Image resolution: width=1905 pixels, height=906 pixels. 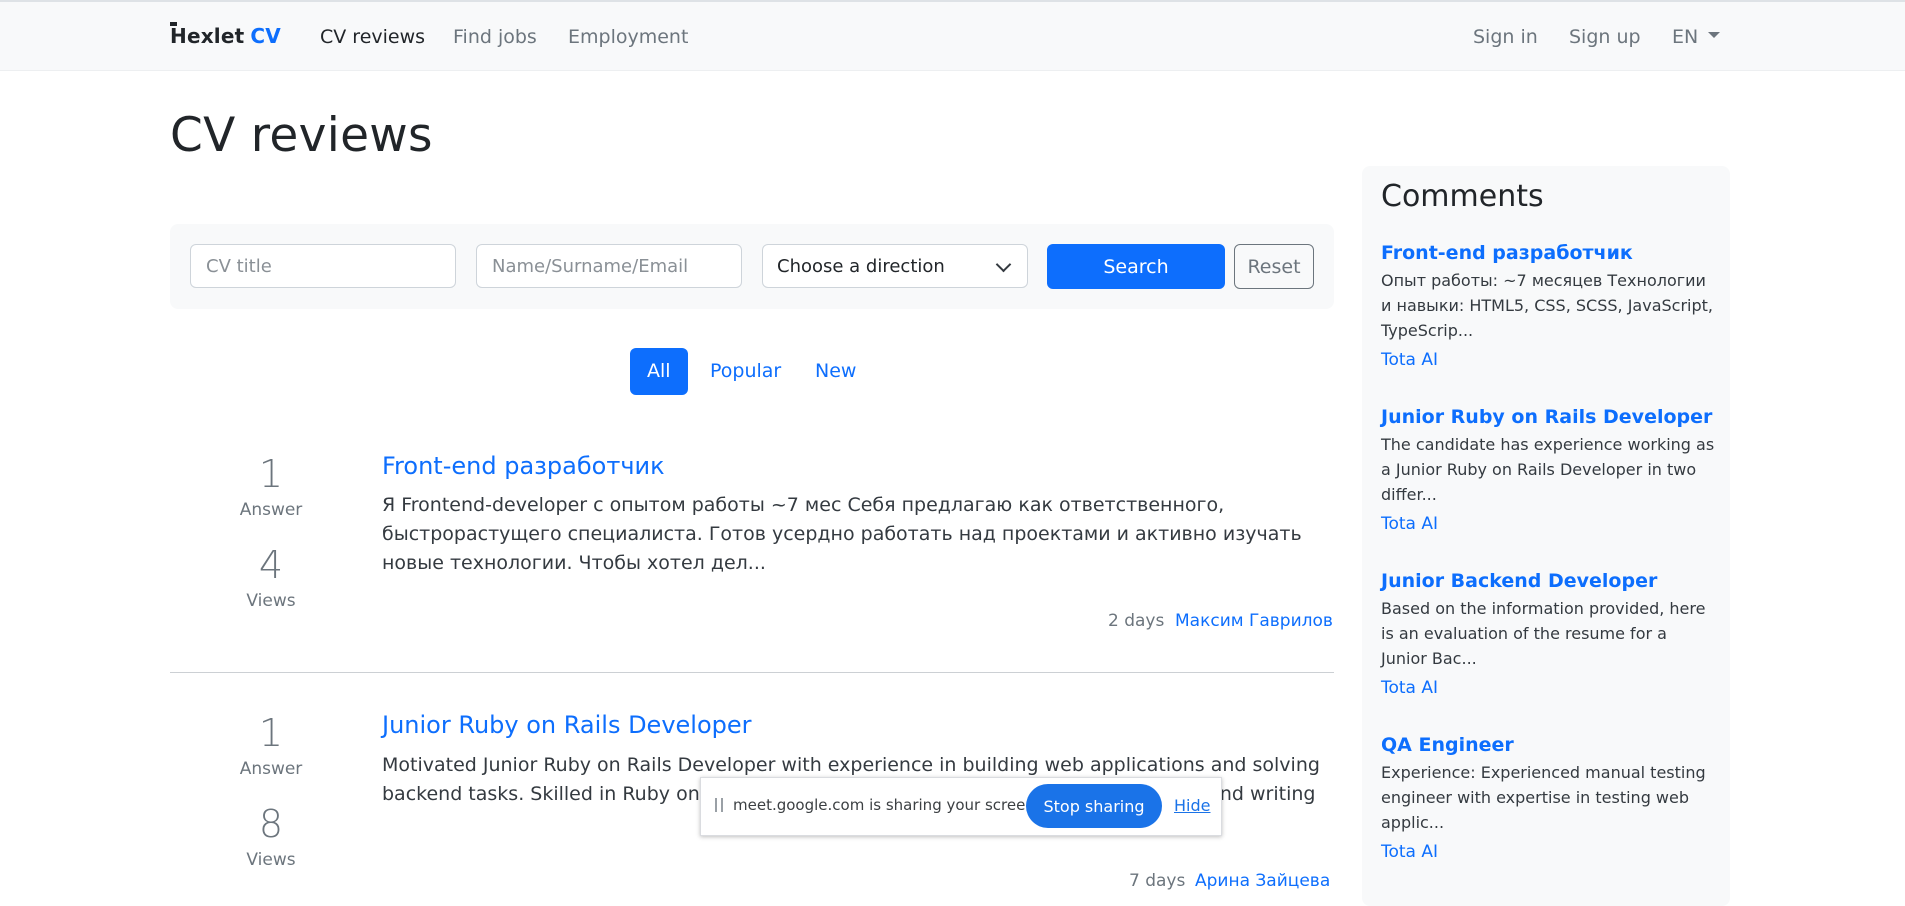 I want to click on brand-suffix: CV, so click(x=265, y=36).